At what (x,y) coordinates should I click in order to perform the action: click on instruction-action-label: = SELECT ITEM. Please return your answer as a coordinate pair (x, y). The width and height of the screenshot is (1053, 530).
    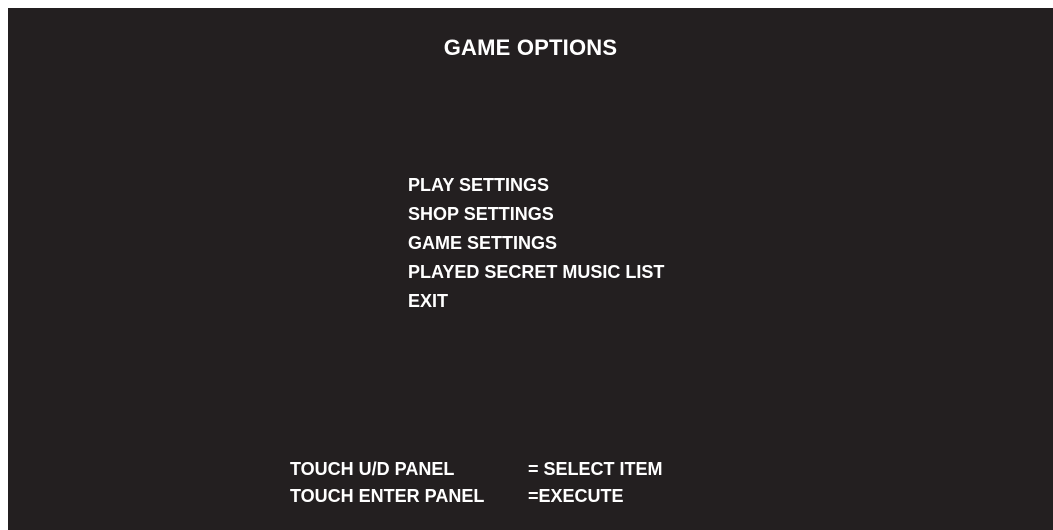
    Looking at the image, I should click on (595, 469).